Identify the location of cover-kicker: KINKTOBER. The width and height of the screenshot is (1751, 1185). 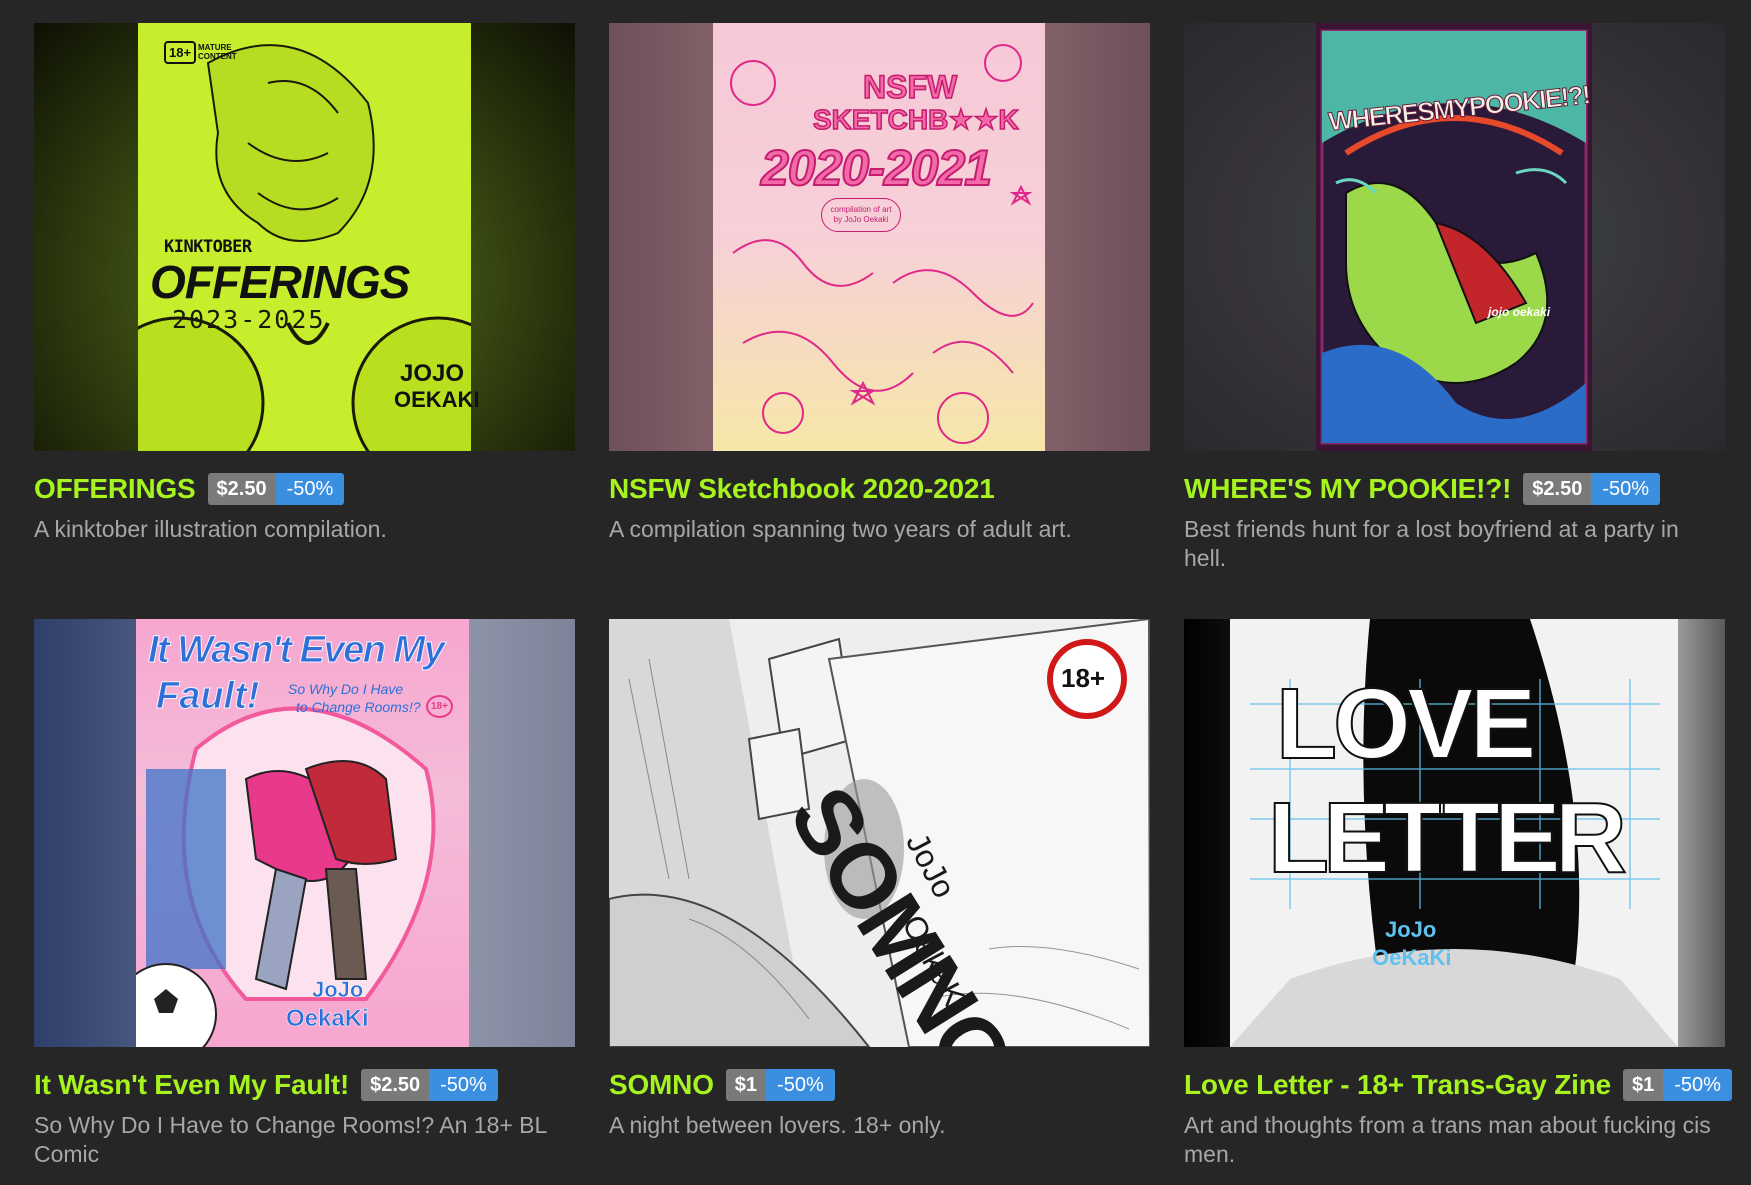
(208, 247).